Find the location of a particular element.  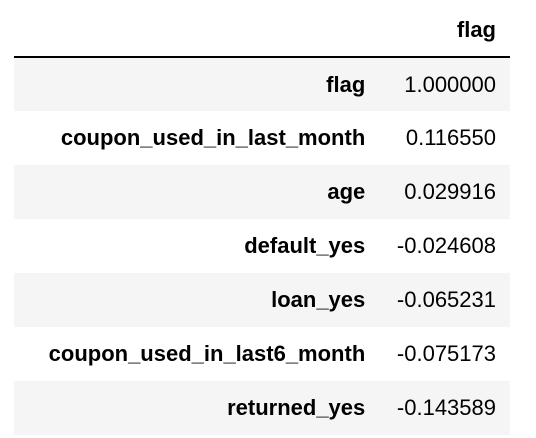

row-value: -0.143589 is located at coordinates (446, 407).